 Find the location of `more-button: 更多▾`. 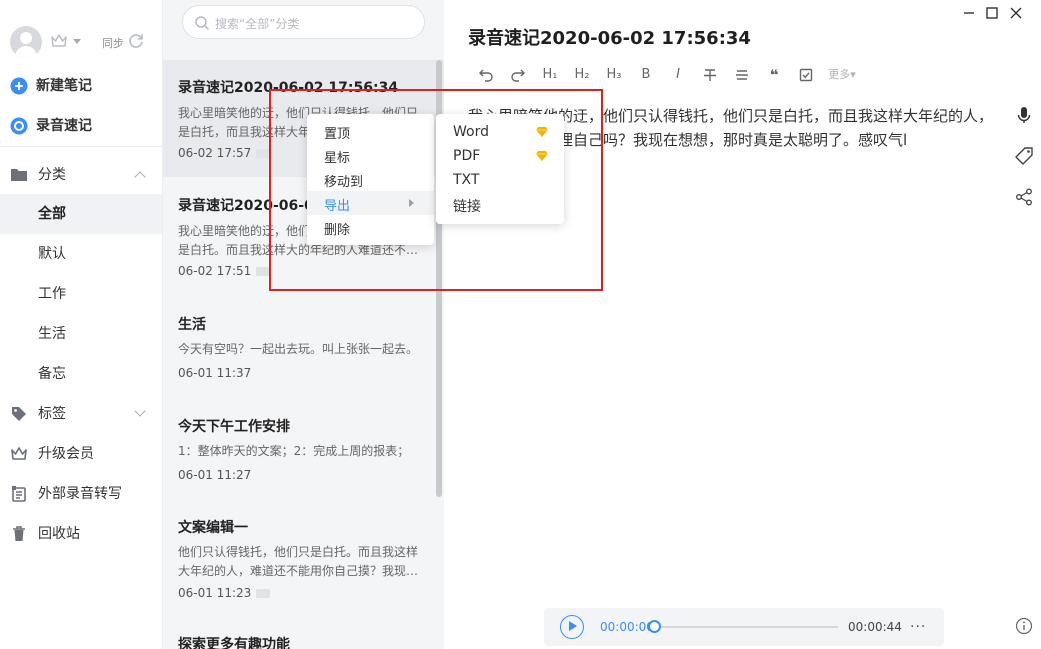

more-button: 更多▾ is located at coordinates (842, 75).